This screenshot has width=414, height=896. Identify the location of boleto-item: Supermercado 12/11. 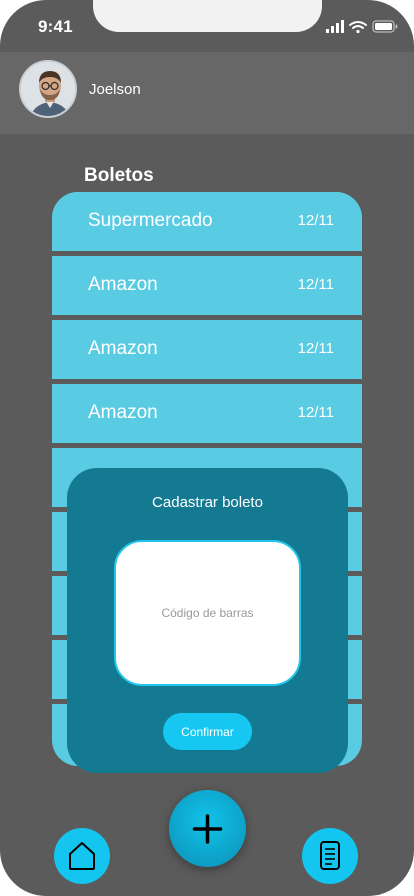
(207, 221).